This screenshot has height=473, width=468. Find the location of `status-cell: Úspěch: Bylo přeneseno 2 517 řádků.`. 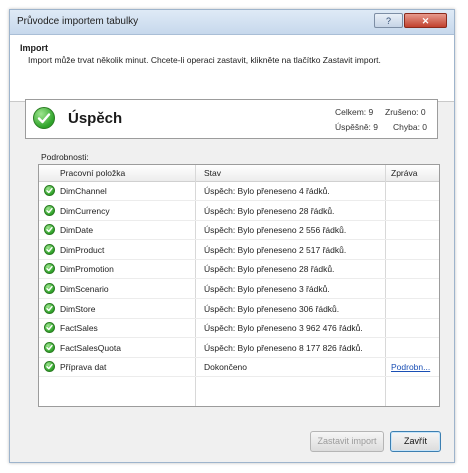

status-cell: Úspěch: Bylo přeneseno 2 517 řádků. is located at coordinates (275, 249).